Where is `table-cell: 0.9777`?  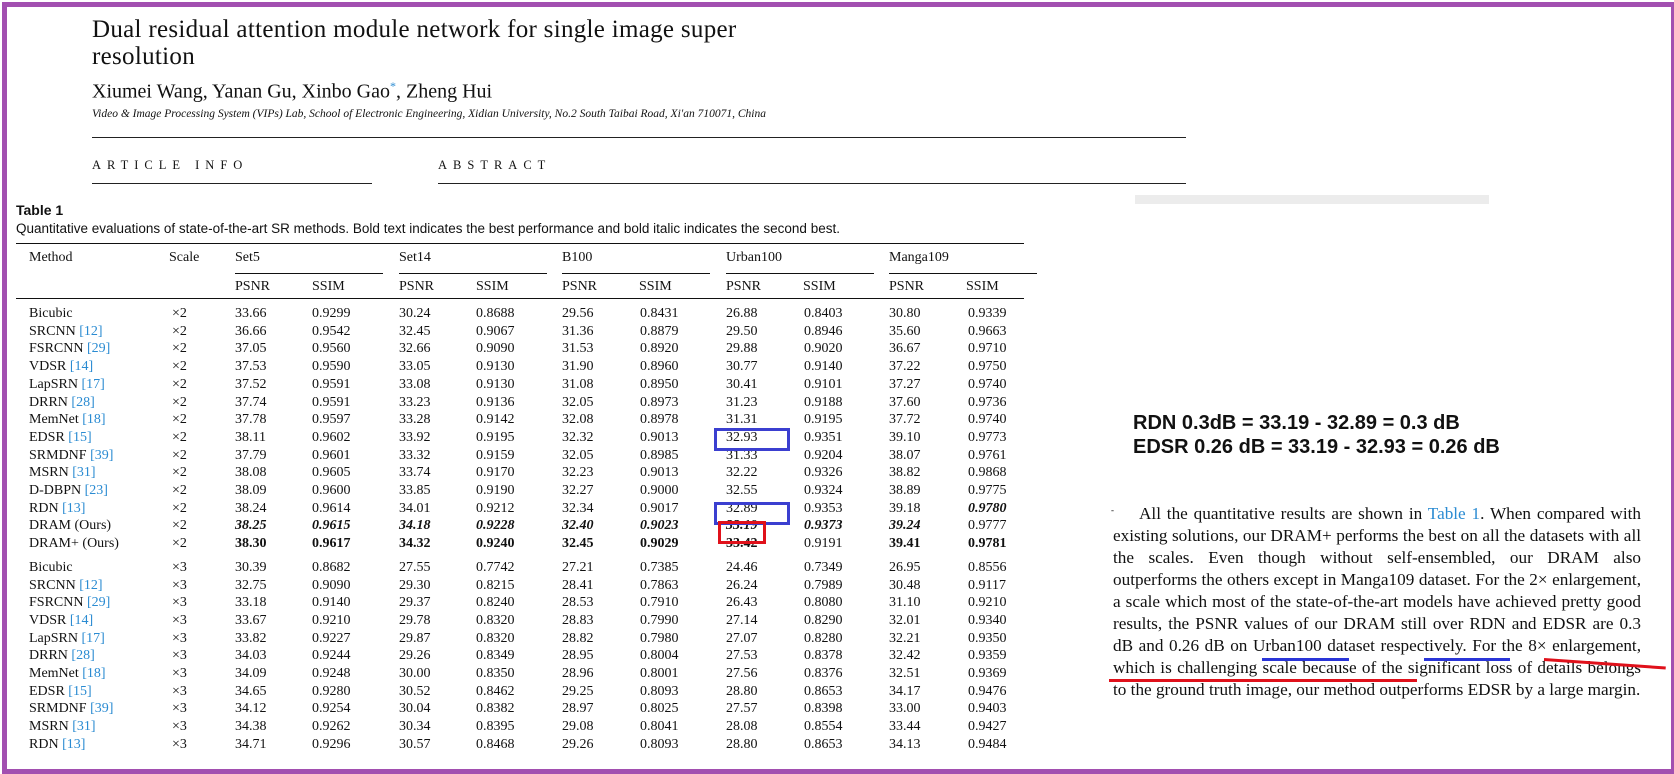 table-cell: 0.9777 is located at coordinates (987, 526).